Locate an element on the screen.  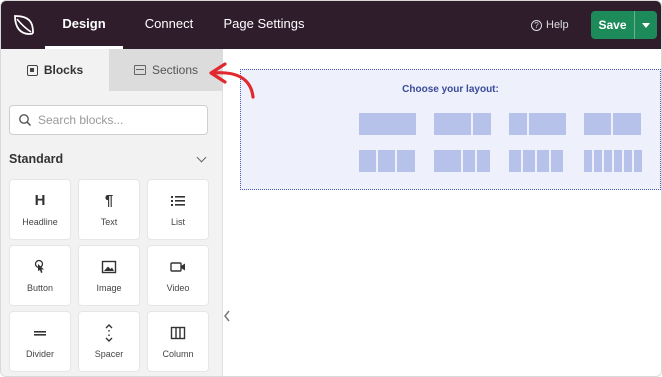
layout-option-2-1-columns is located at coordinates (462, 124).